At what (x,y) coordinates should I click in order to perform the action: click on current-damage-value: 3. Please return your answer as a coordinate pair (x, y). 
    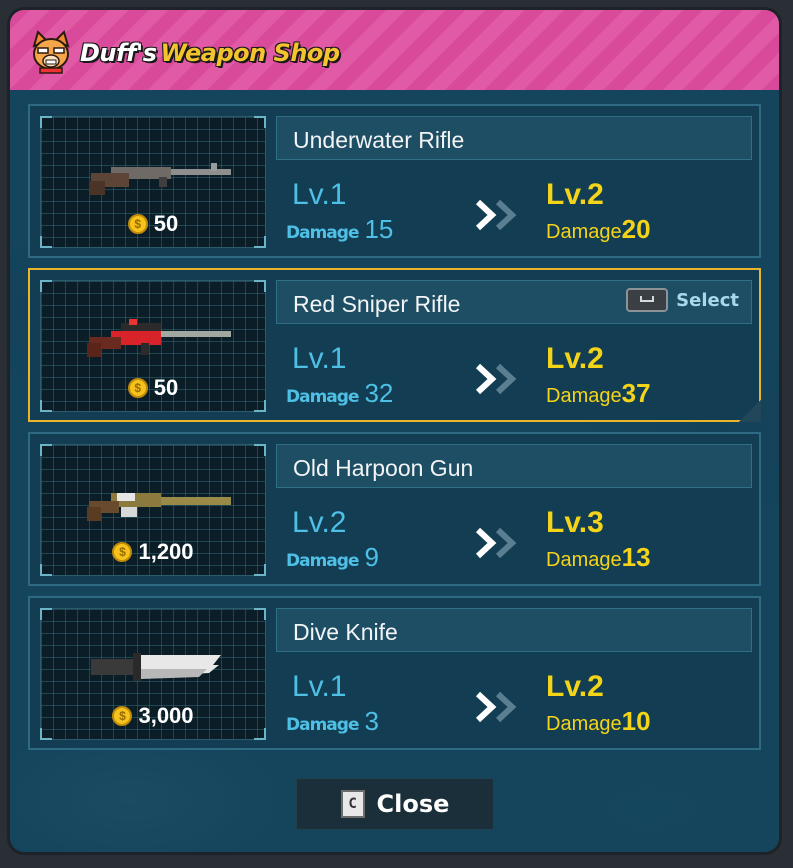
    Looking at the image, I should click on (371, 721).